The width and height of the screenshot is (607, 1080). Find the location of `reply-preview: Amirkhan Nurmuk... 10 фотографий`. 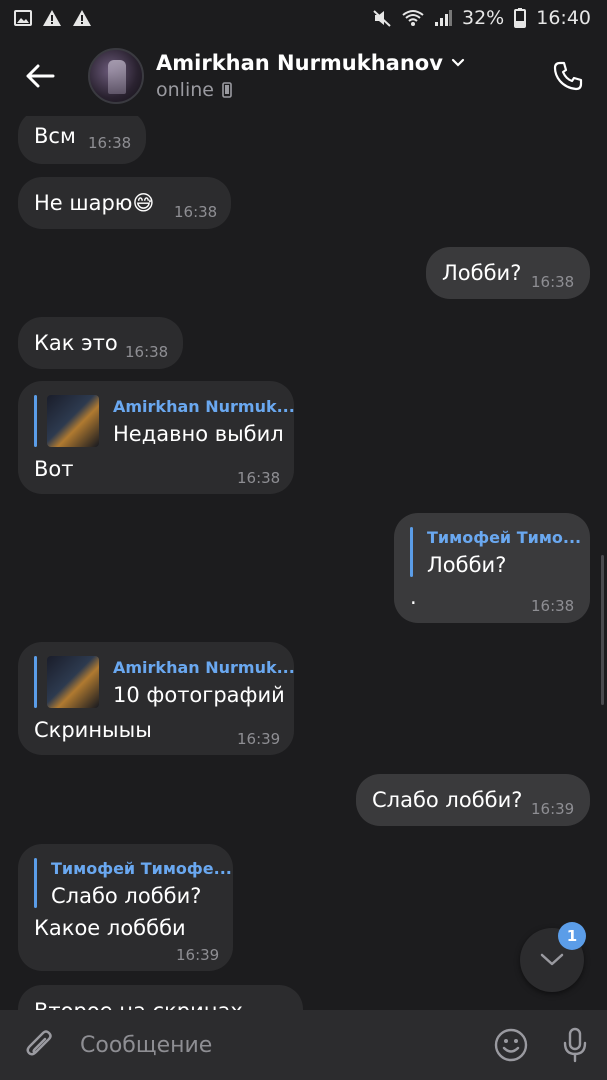

reply-preview: Amirkhan Nurmuk... 10 фотографий is located at coordinates (164, 682).